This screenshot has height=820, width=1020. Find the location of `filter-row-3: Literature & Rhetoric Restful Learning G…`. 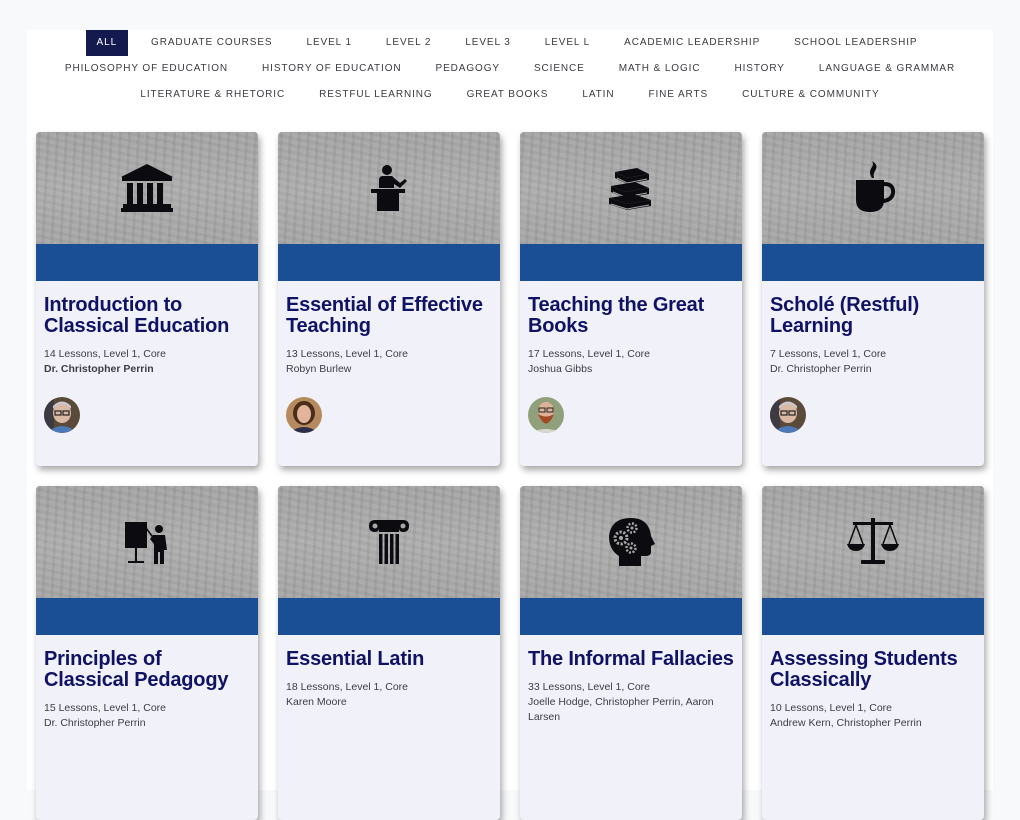

filter-row-3: Literature & Rhetoric Restful Learning G… is located at coordinates (510, 95).